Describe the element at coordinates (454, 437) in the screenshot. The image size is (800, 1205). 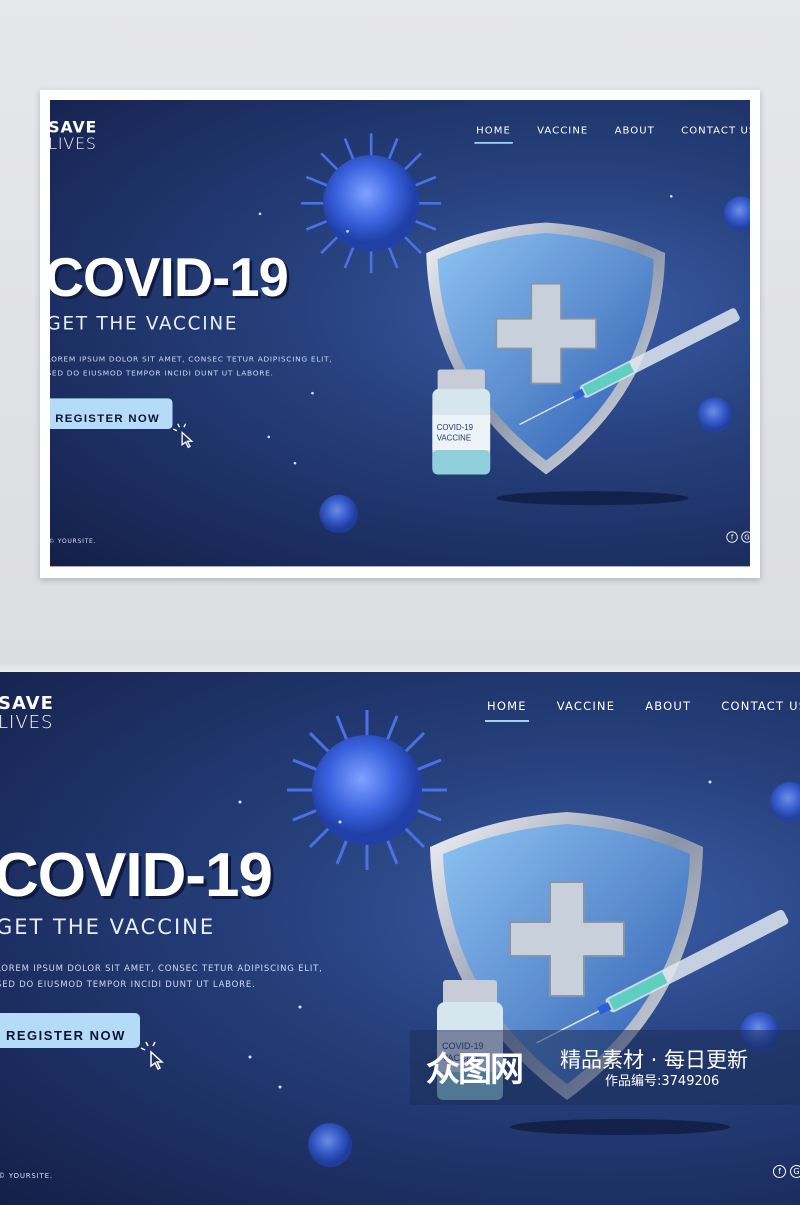
I see `vial-label: VACCINE` at that location.